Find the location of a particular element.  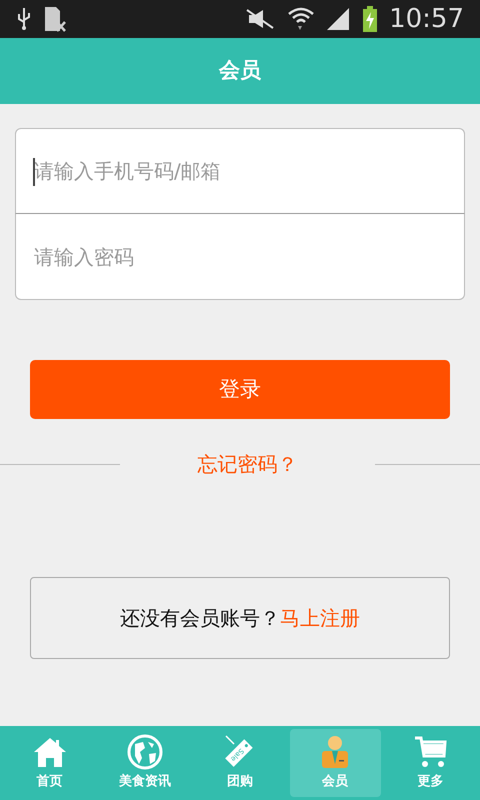

nav-tab: 首页 is located at coordinates (50, 763).